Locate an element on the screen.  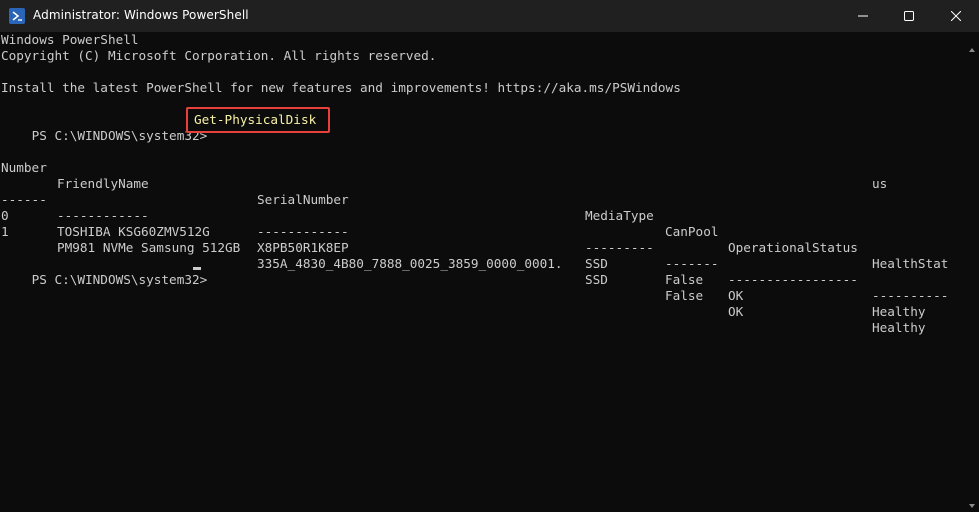
cell-number: 1 is located at coordinates (5, 231).